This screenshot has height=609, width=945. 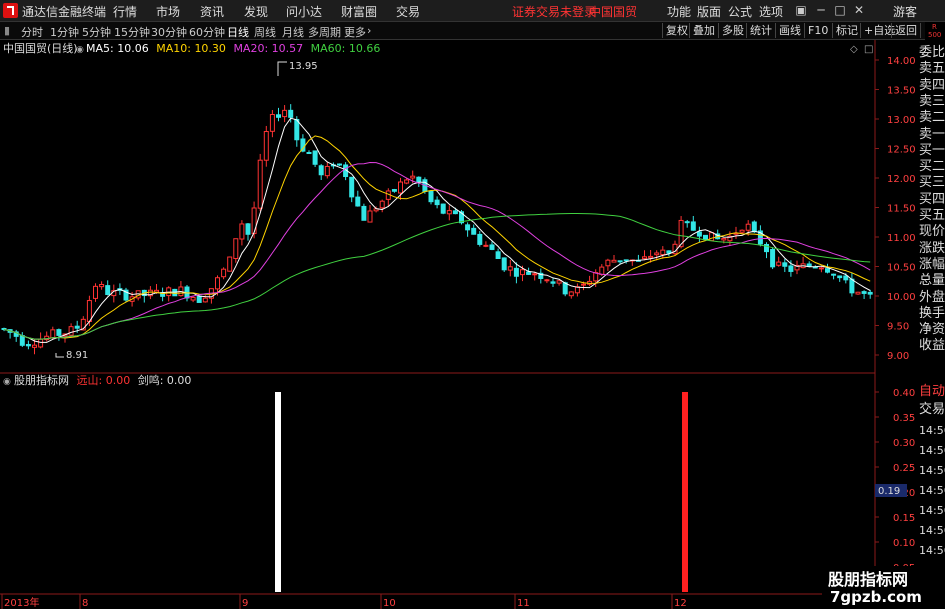 What do you see at coordinates (932, 409) in the screenshot?
I see `trade-tab: 交易` at bounding box center [932, 409].